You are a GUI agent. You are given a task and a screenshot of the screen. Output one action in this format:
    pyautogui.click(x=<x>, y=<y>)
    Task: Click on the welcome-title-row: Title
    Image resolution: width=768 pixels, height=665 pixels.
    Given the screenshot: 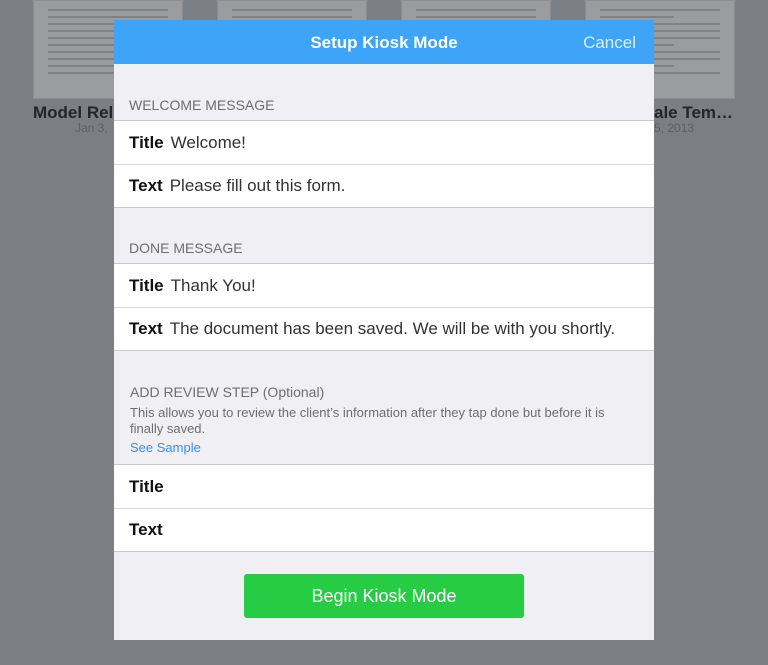 What is the action you would take?
    pyautogui.click(x=384, y=142)
    